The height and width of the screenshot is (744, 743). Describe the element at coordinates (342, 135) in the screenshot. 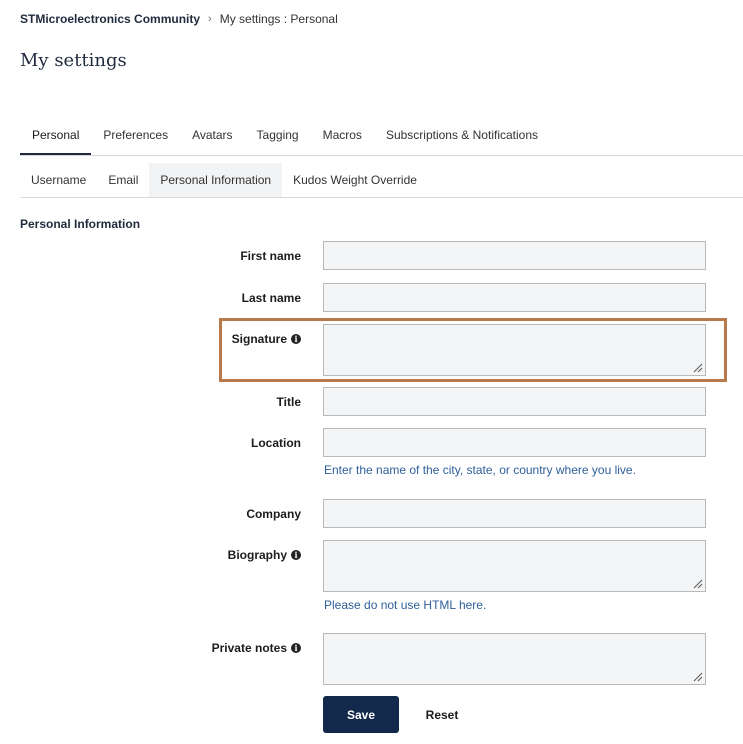

I see `tab-macros: Macros` at that location.